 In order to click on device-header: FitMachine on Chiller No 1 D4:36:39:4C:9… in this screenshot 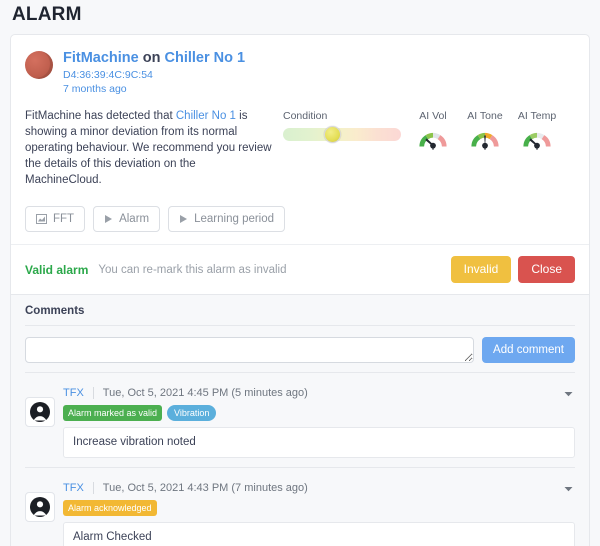, I will do `click(300, 72)`.